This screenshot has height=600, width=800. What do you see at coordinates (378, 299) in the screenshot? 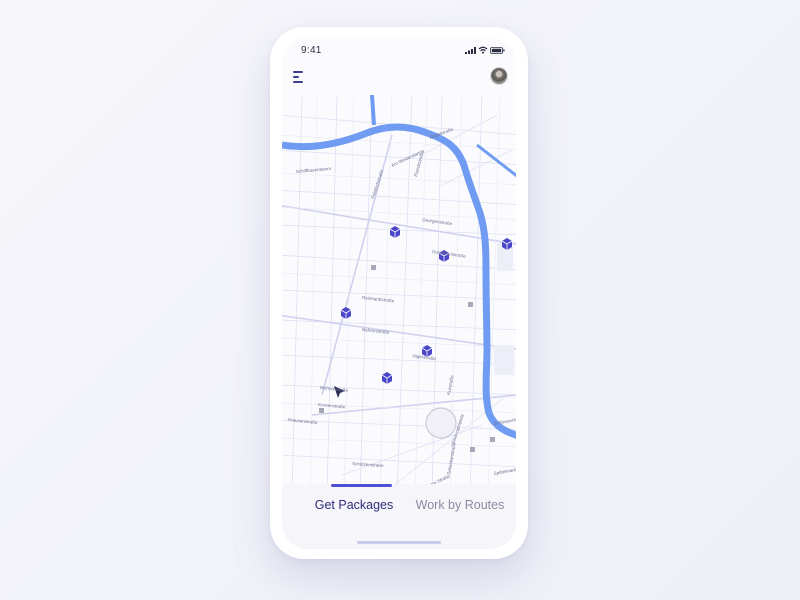
I see `street-label: Reinhardtstraße` at bounding box center [378, 299].